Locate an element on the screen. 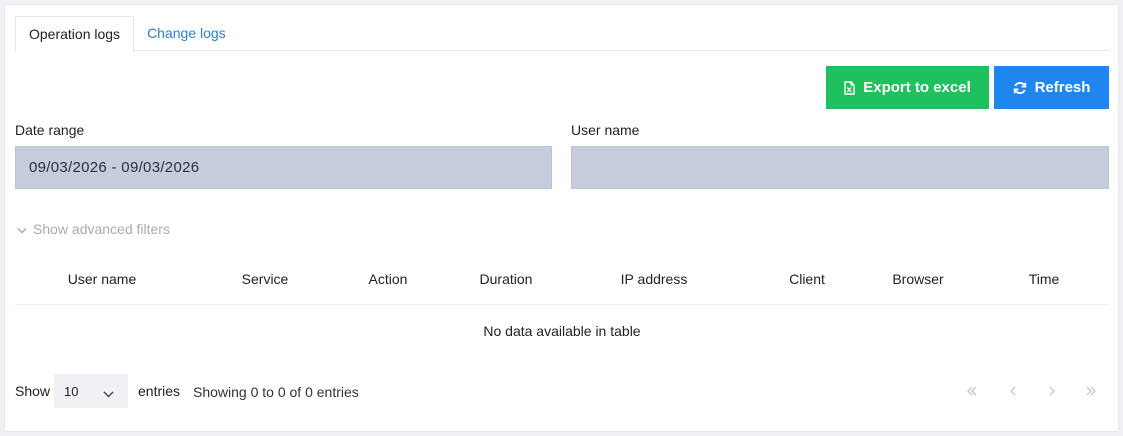 The height and width of the screenshot is (436, 1123). first-page-button is located at coordinates (972, 391).